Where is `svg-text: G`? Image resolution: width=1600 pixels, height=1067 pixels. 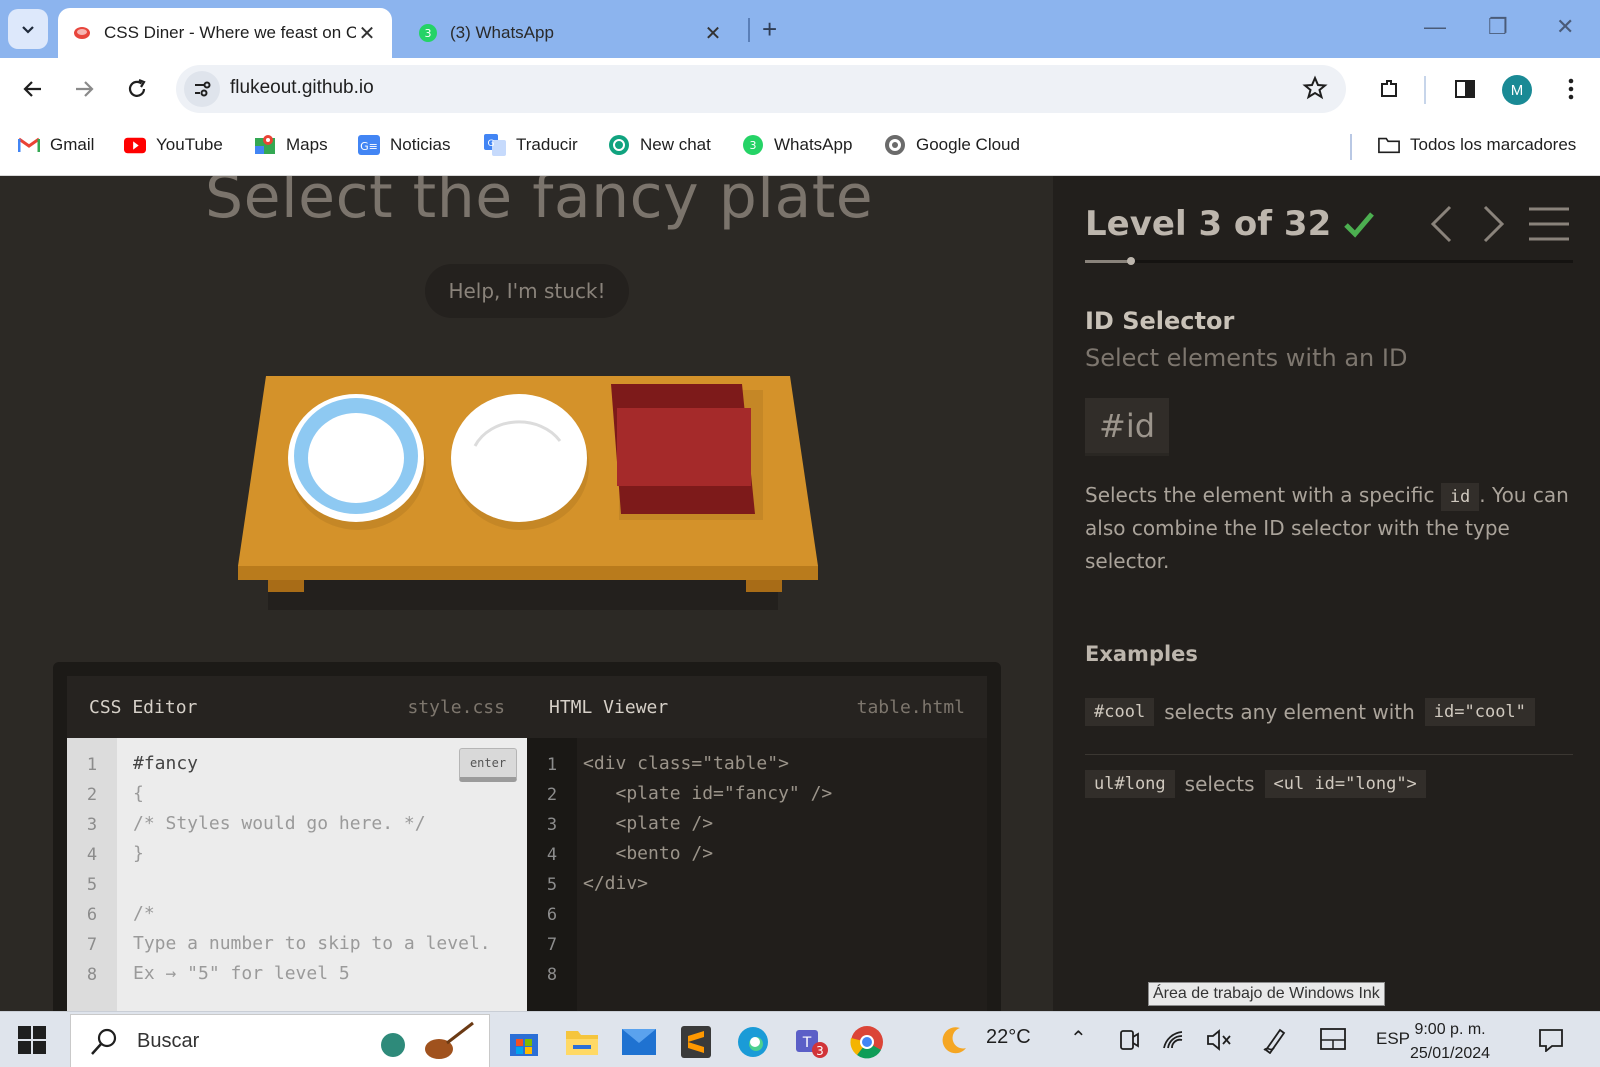
svg-text: G is located at coordinates (491, 144).